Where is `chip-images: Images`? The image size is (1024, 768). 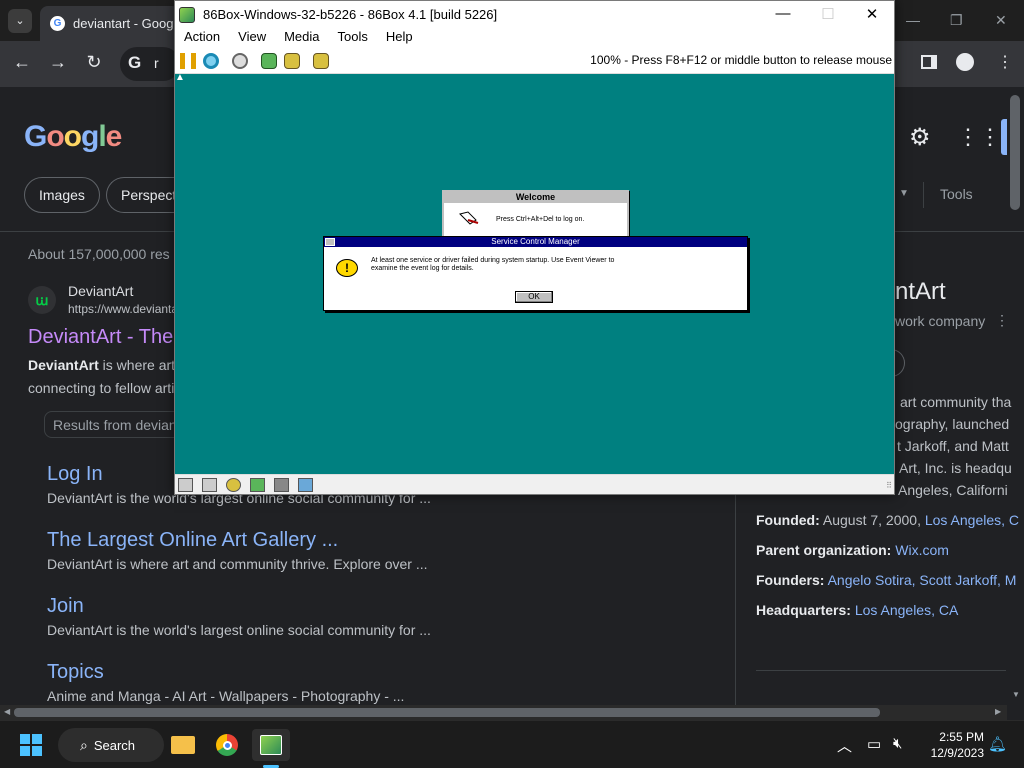
chip-images: Images is located at coordinates (62, 195).